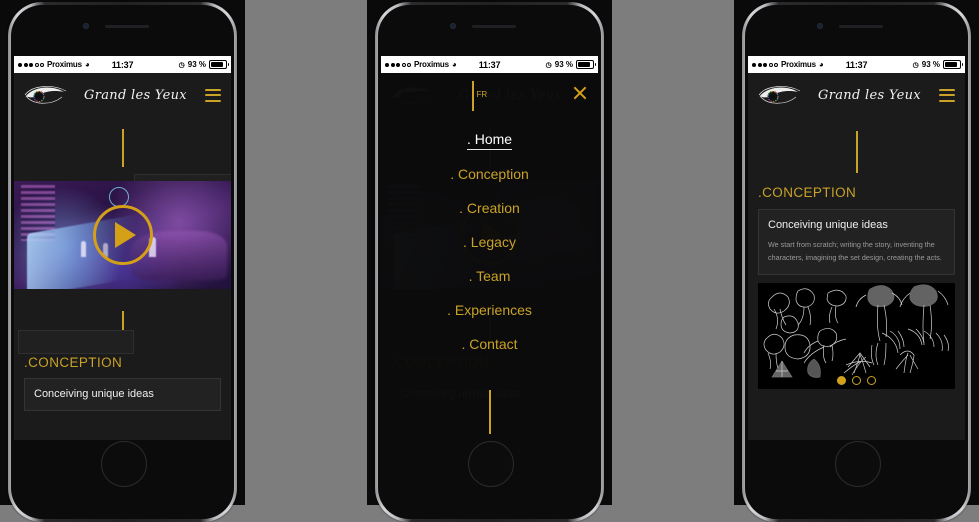  Describe the element at coordinates (856, 331) in the screenshot. I see `gallery-sketches` at that location.